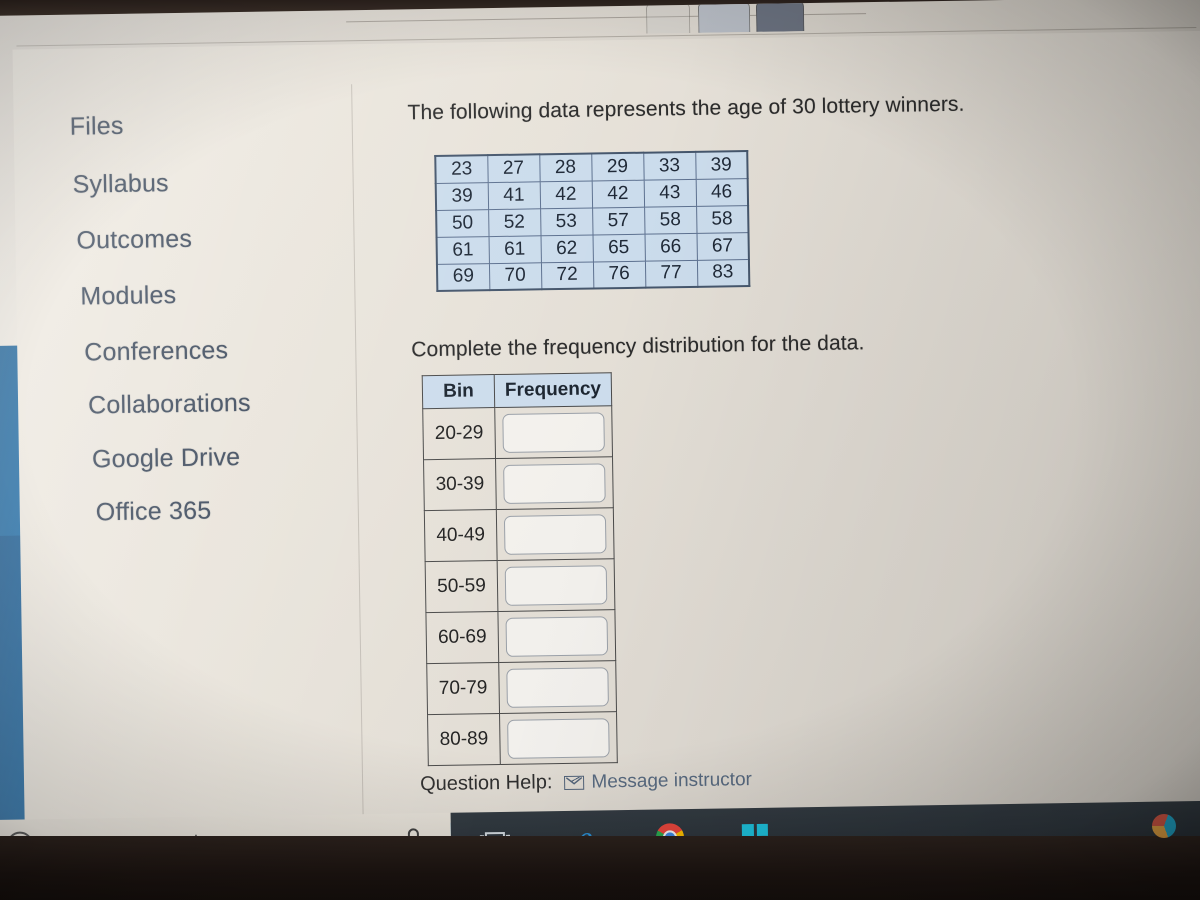 Image resolution: width=1200 pixels, height=900 pixels. I want to click on browser-tab-inactive, so click(724, 17).